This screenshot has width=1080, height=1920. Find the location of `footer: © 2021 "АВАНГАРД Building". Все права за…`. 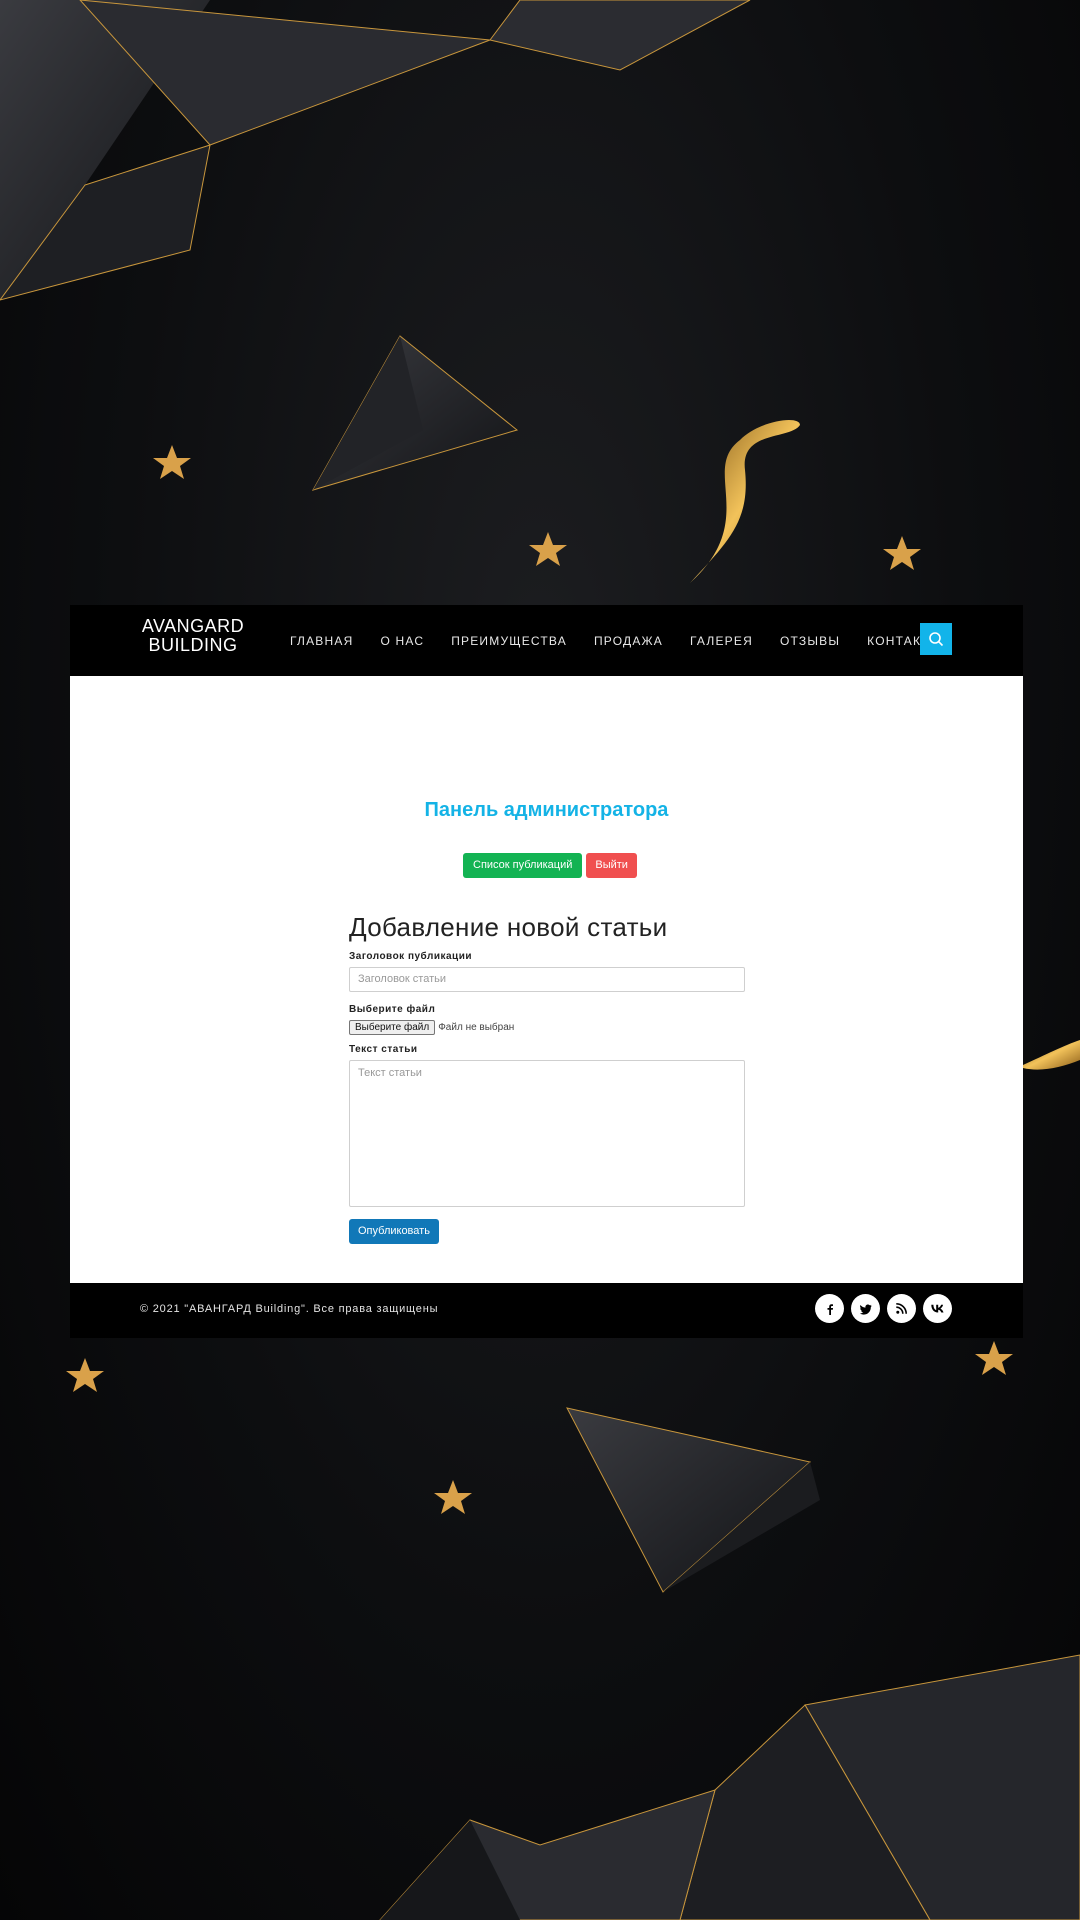

footer: © 2021 "АВАНГАРД Building". Все права за… is located at coordinates (546, 1310).